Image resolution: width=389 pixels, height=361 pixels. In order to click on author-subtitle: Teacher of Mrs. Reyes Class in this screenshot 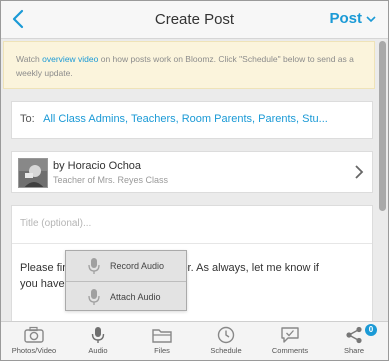, I will do `click(111, 180)`.